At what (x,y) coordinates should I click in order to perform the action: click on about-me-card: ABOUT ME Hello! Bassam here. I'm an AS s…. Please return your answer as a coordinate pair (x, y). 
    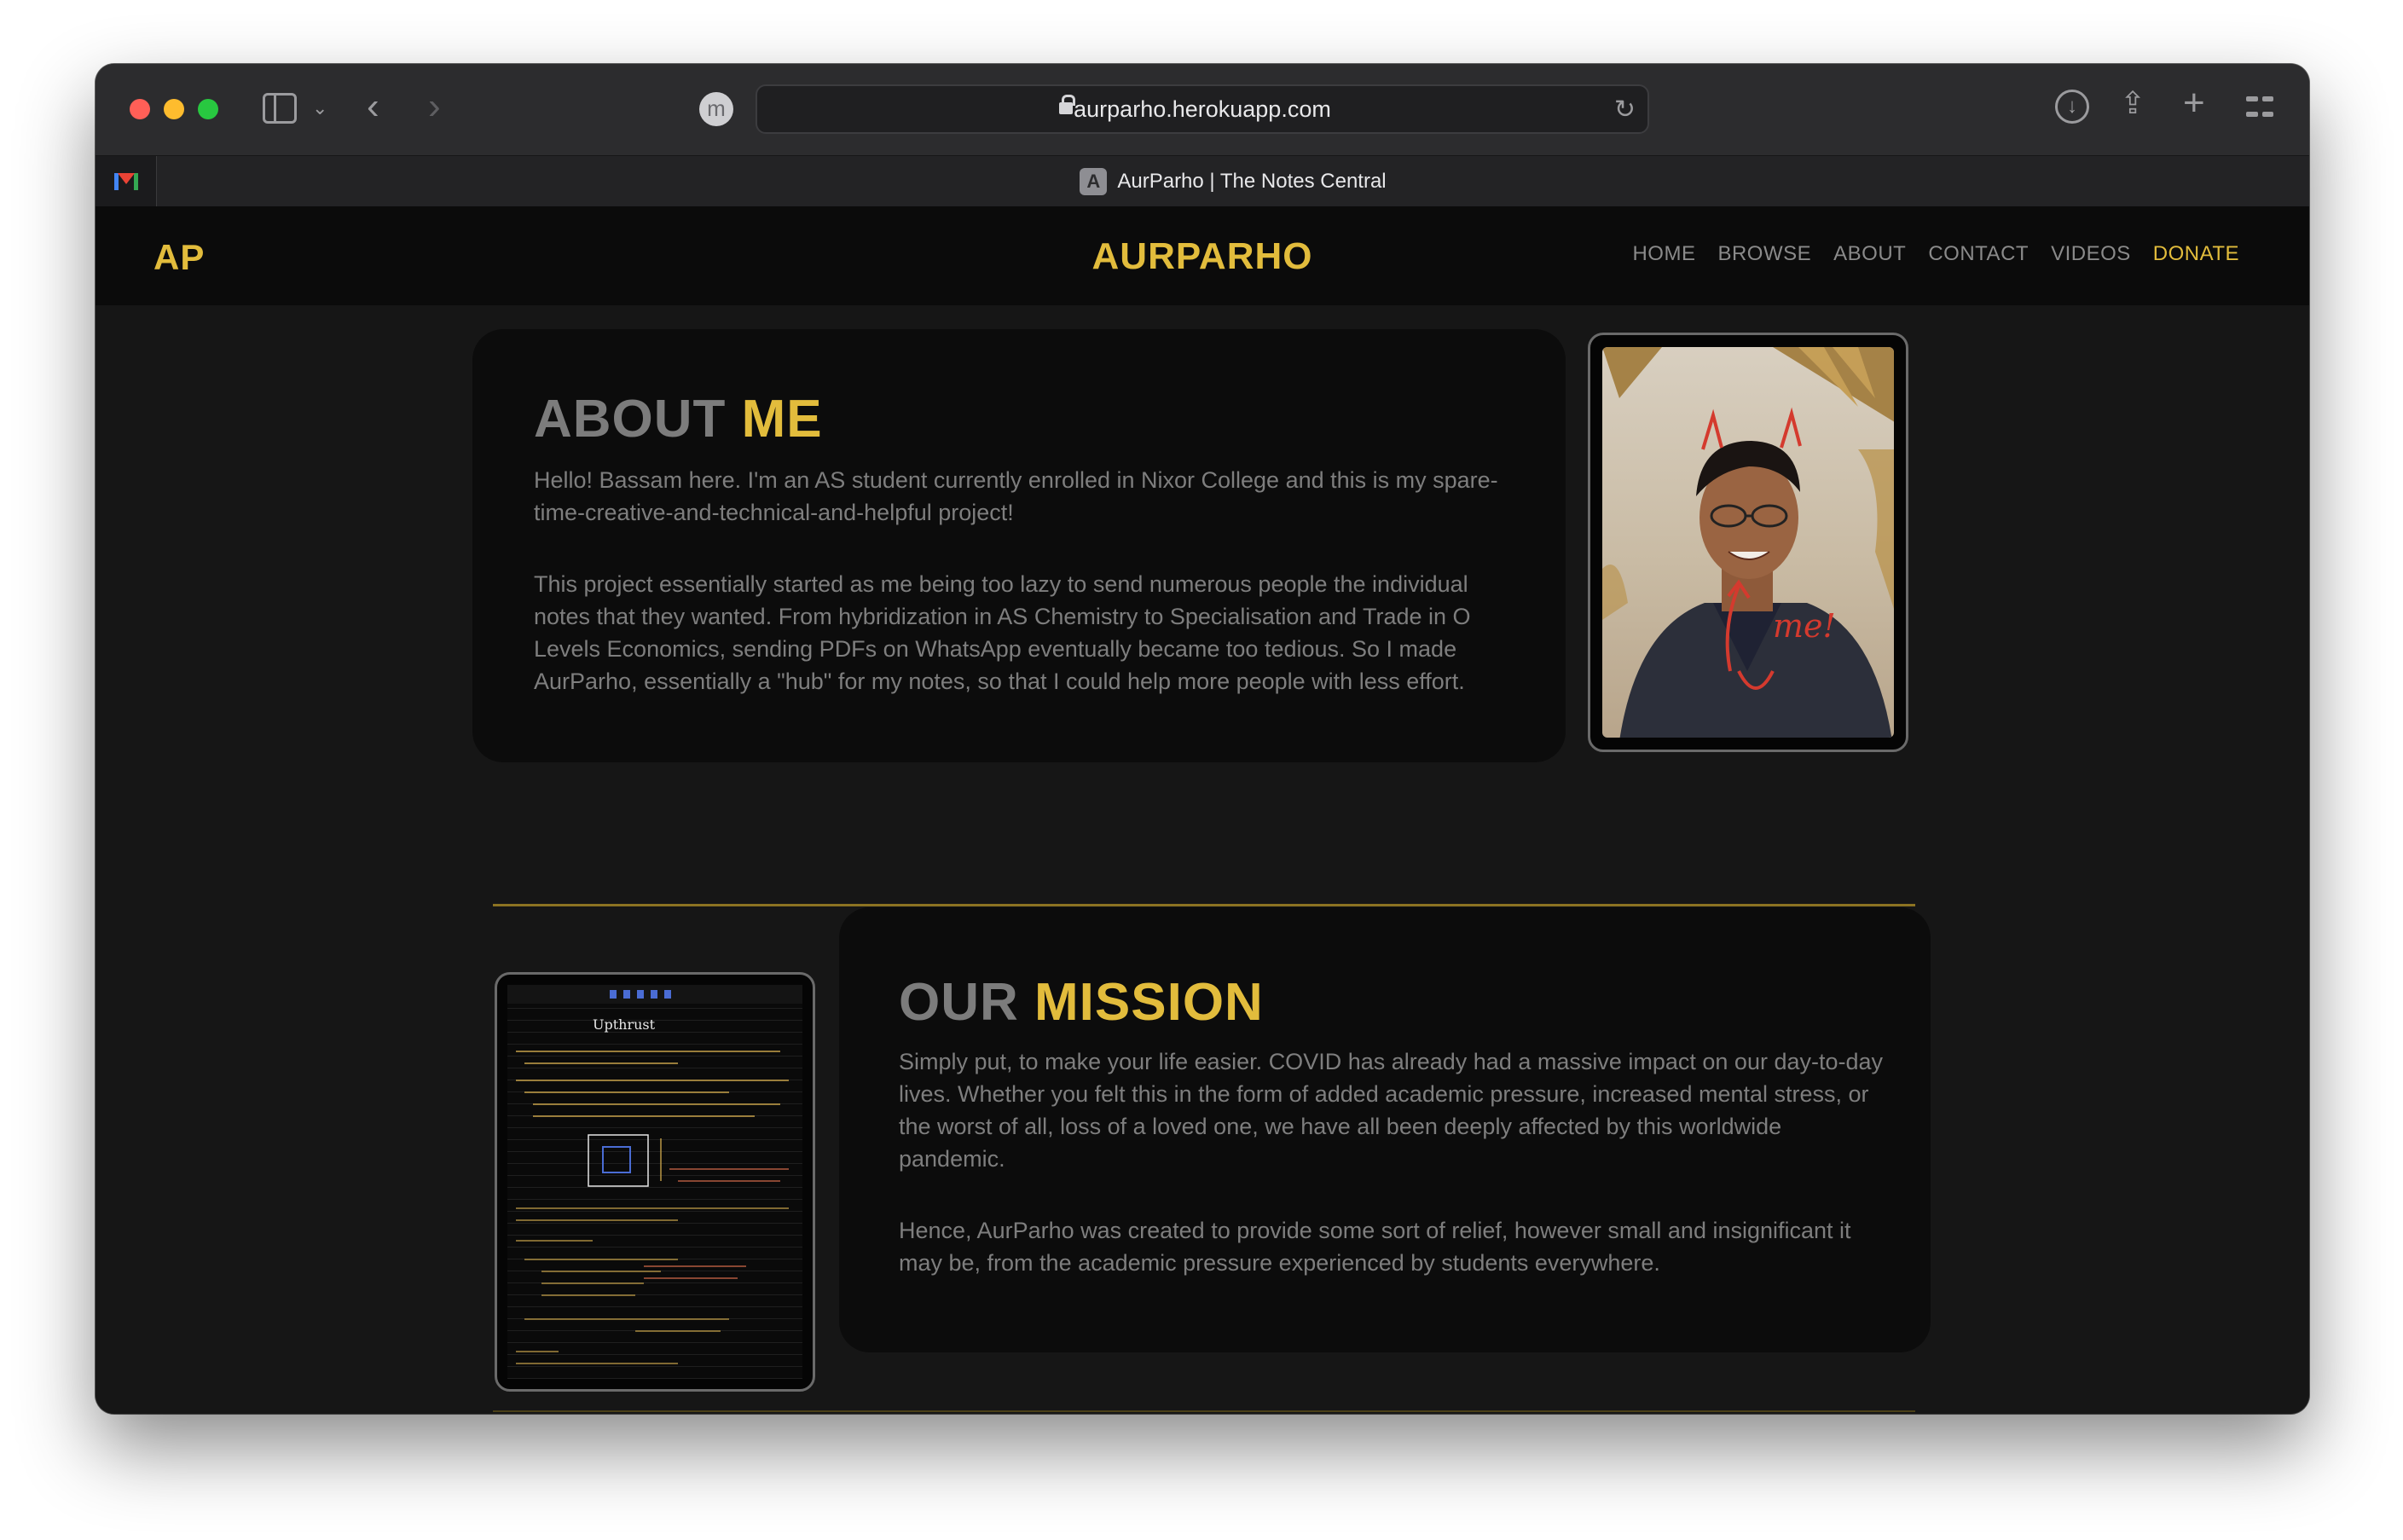
    Looking at the image, I should click on (1019, 545).